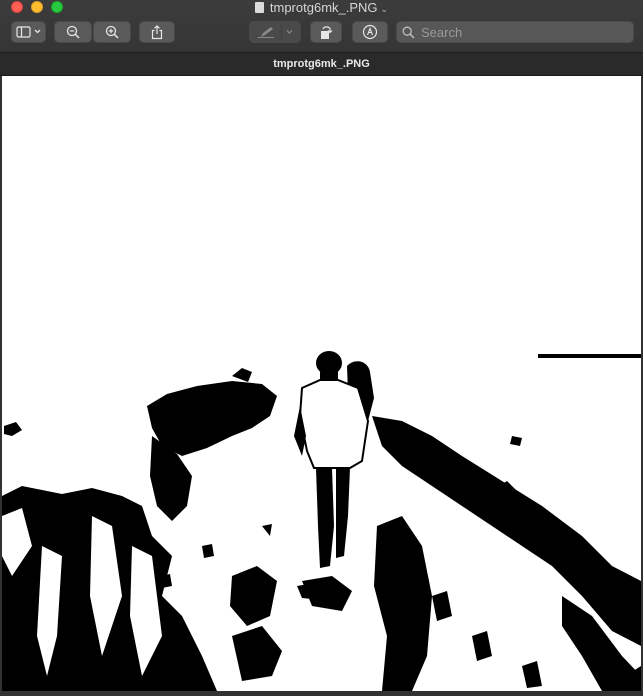  I want to click on markup-pen-button, so click(275, 32).